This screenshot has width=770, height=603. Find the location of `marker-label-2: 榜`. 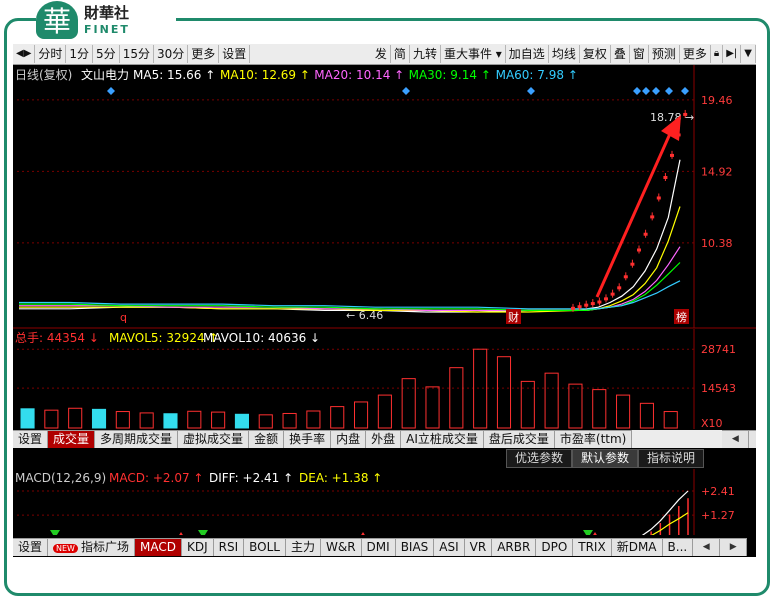

marker-label-2: 榜 is located at coordinates (681, 317).